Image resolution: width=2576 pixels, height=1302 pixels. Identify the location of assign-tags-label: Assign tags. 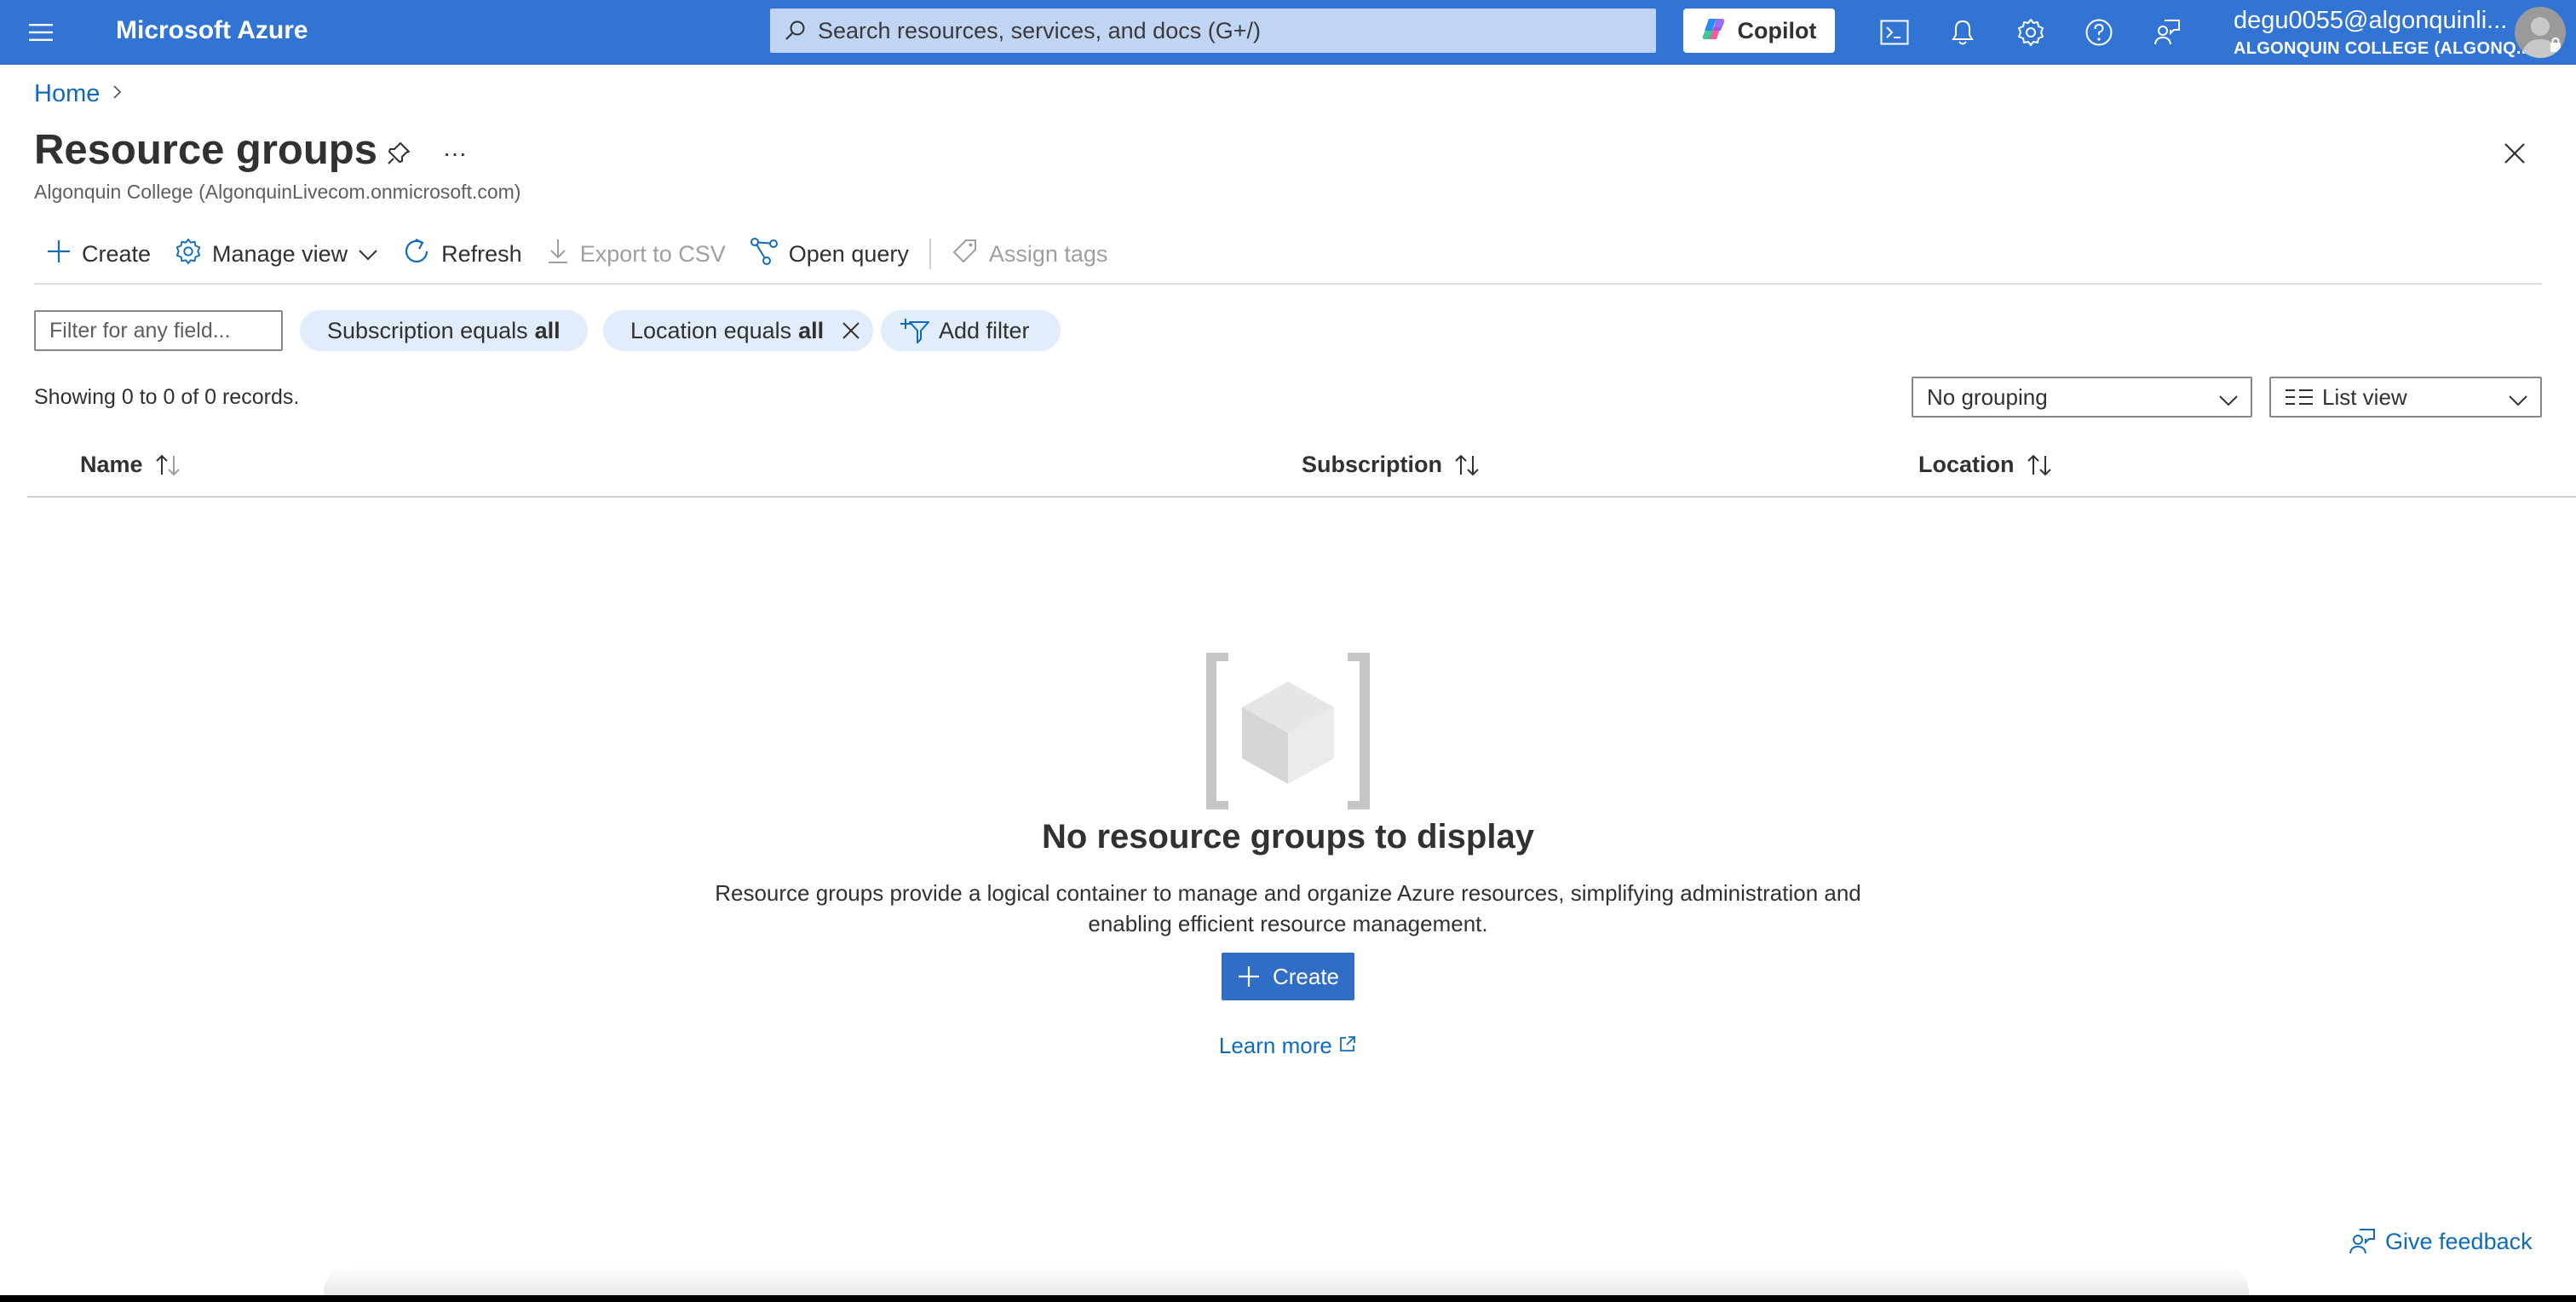
(1048, 254).